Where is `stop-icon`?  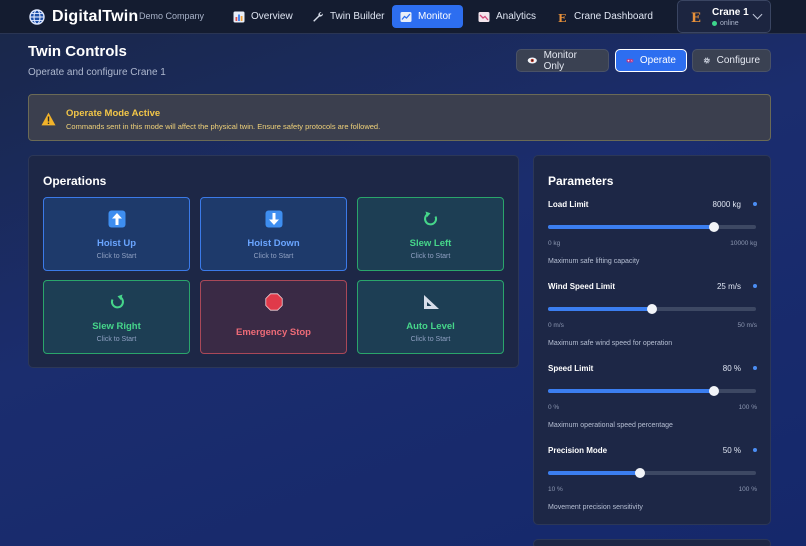 stop-icon is located at coordinates (274, 302).